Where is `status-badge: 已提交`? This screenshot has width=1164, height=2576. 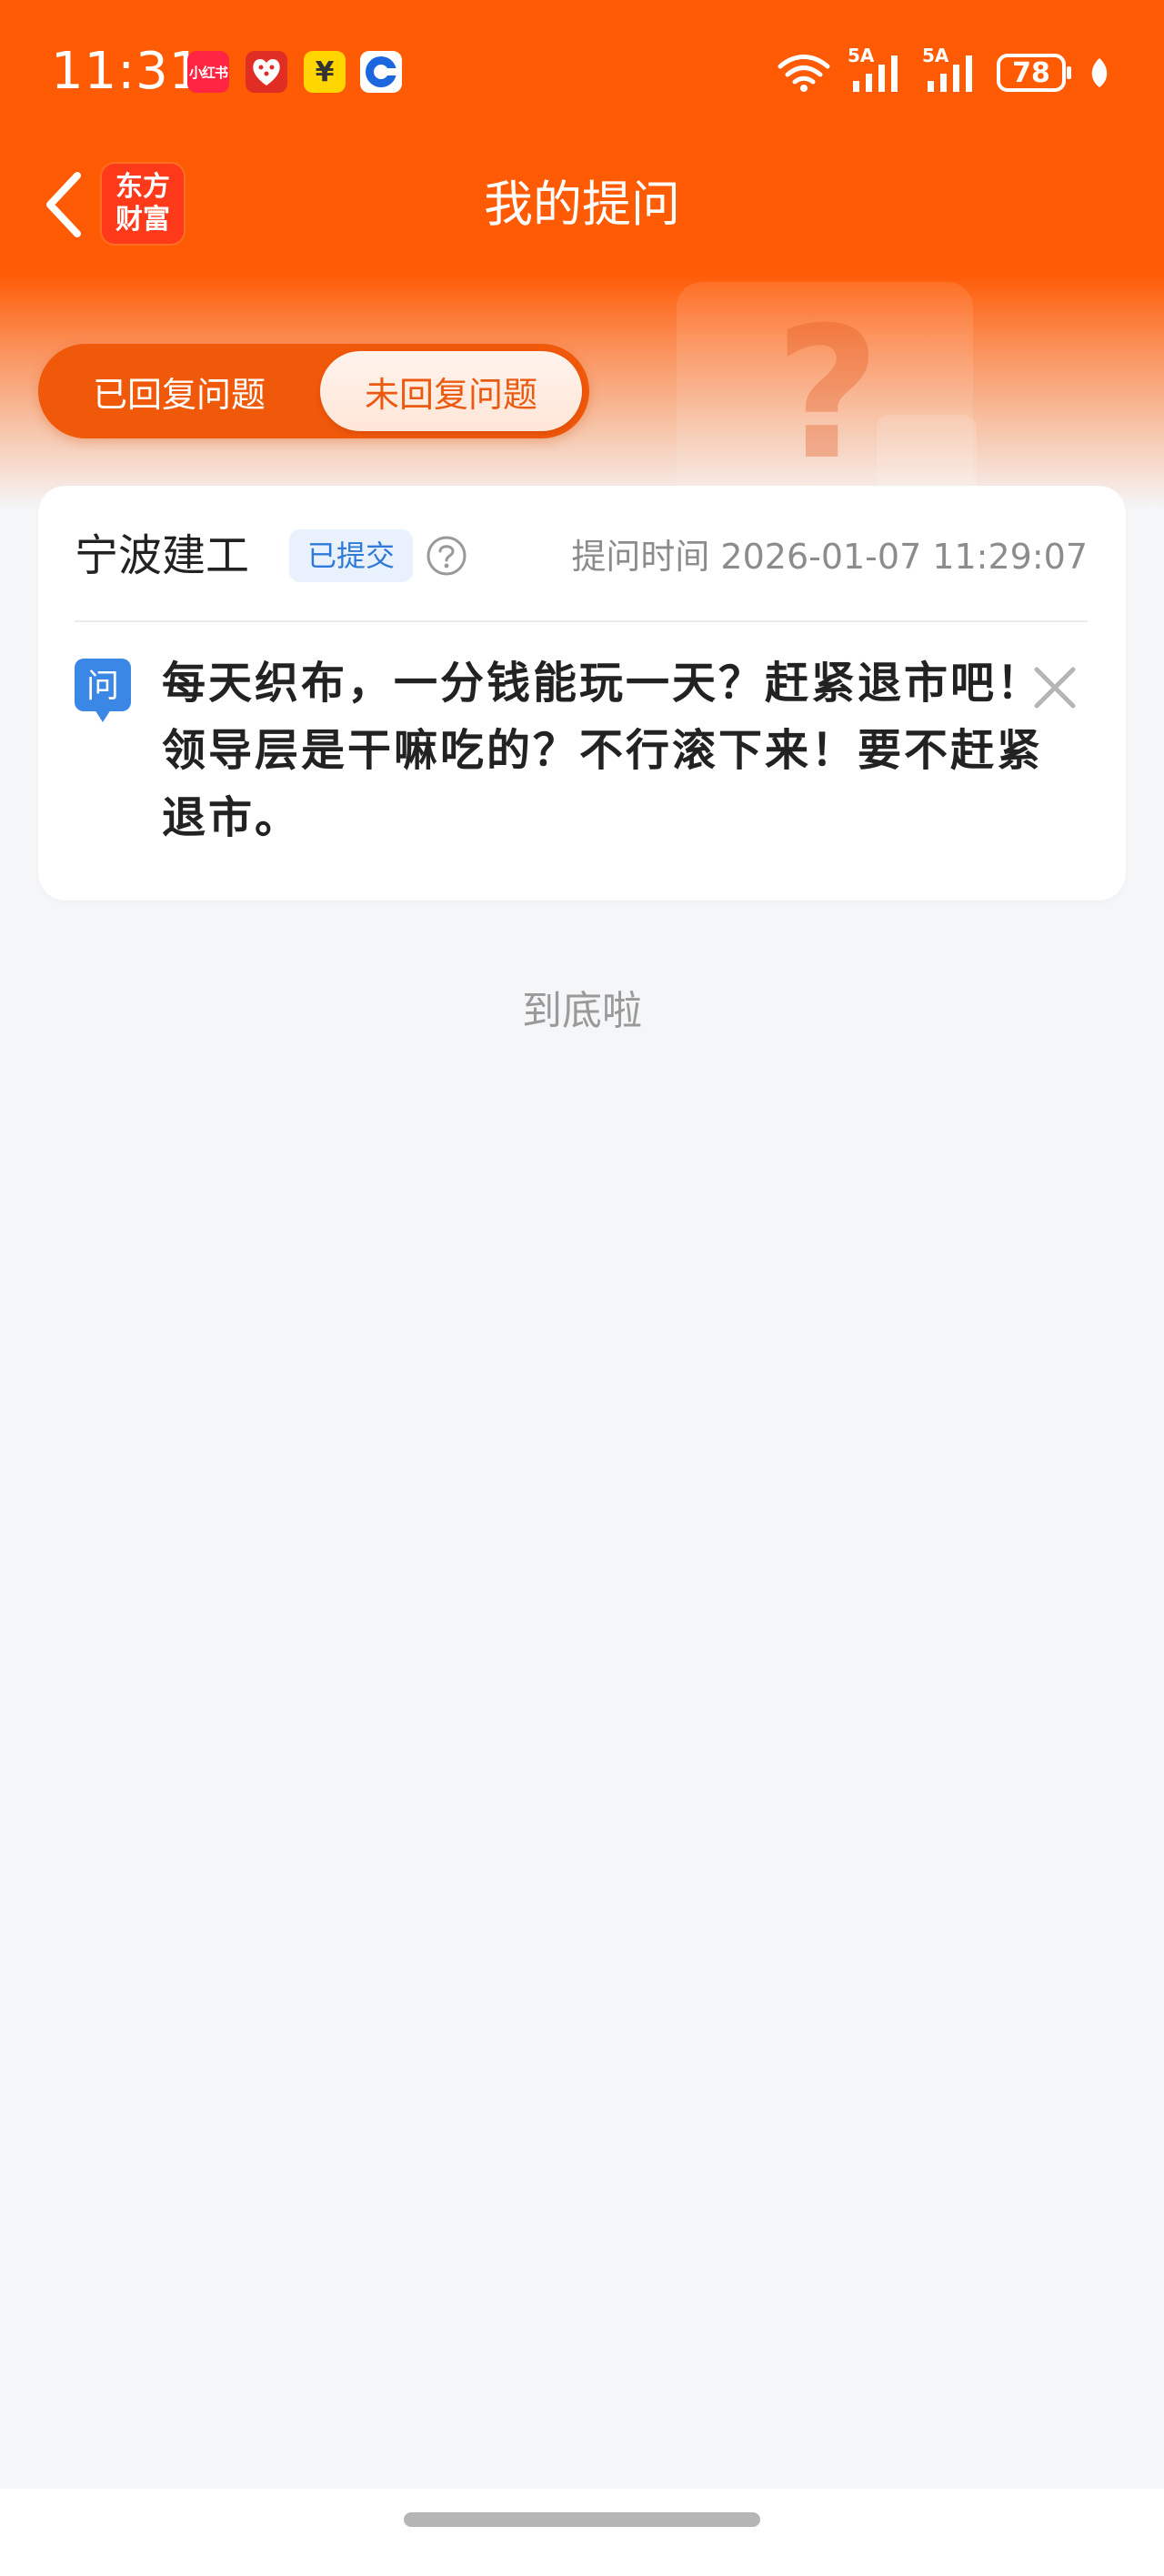 status-badge: 已提交 is located at coordinates (352, 555).